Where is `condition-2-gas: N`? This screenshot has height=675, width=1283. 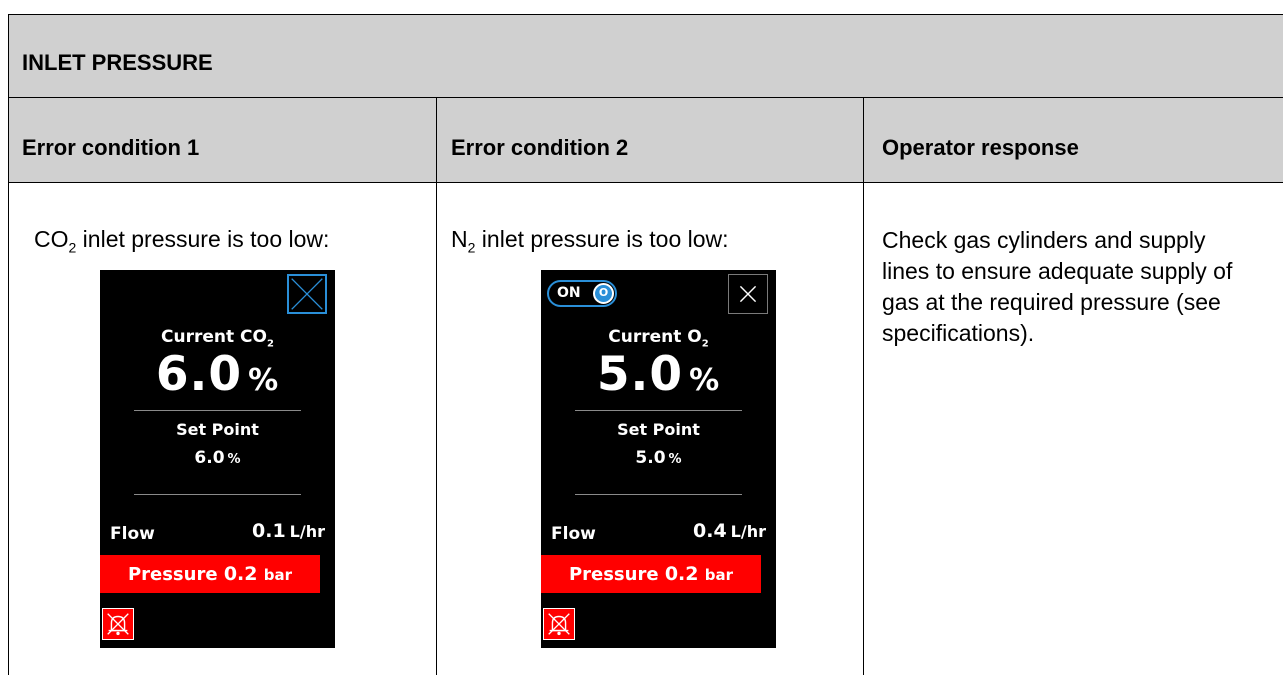
condition-2-gas: N is located at coordinates (459, 239).